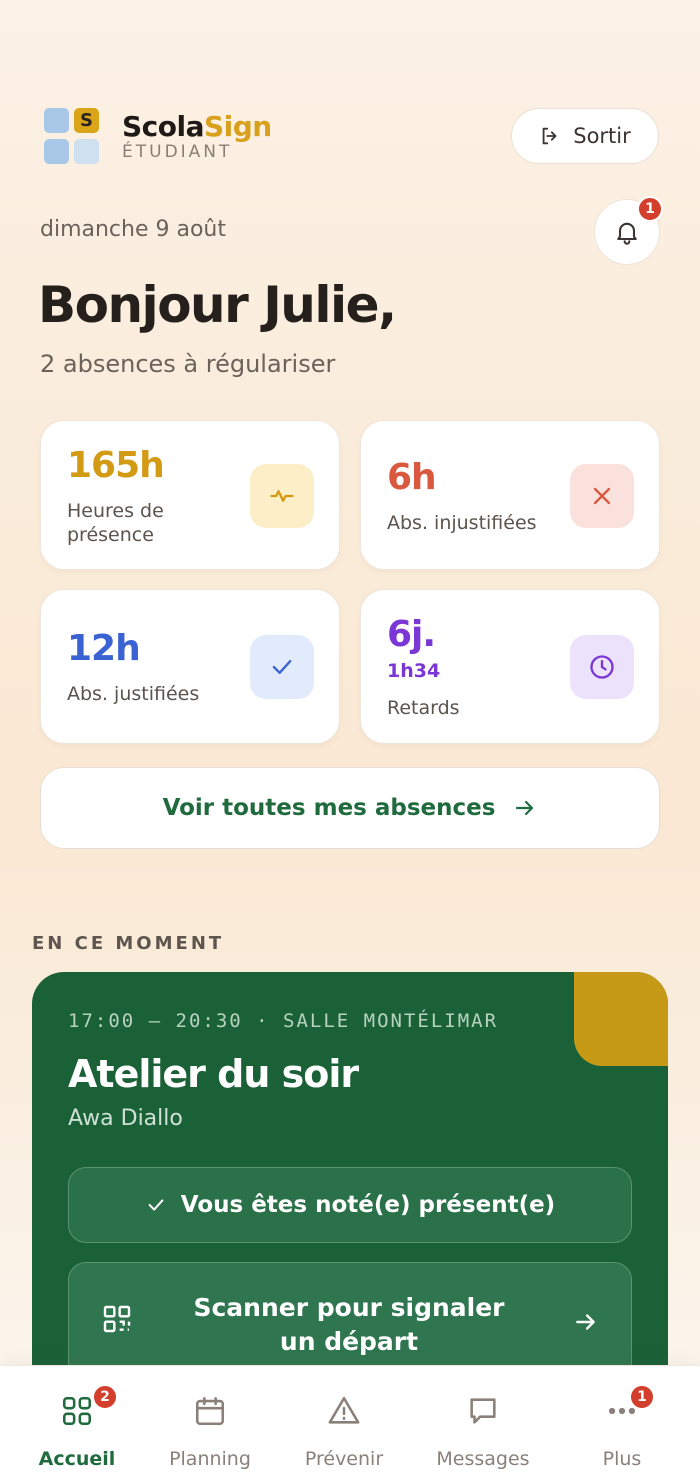 This screenshot has height=1481, width=700. I want to click on brand-name: ScolaSign, so click(197, 126).